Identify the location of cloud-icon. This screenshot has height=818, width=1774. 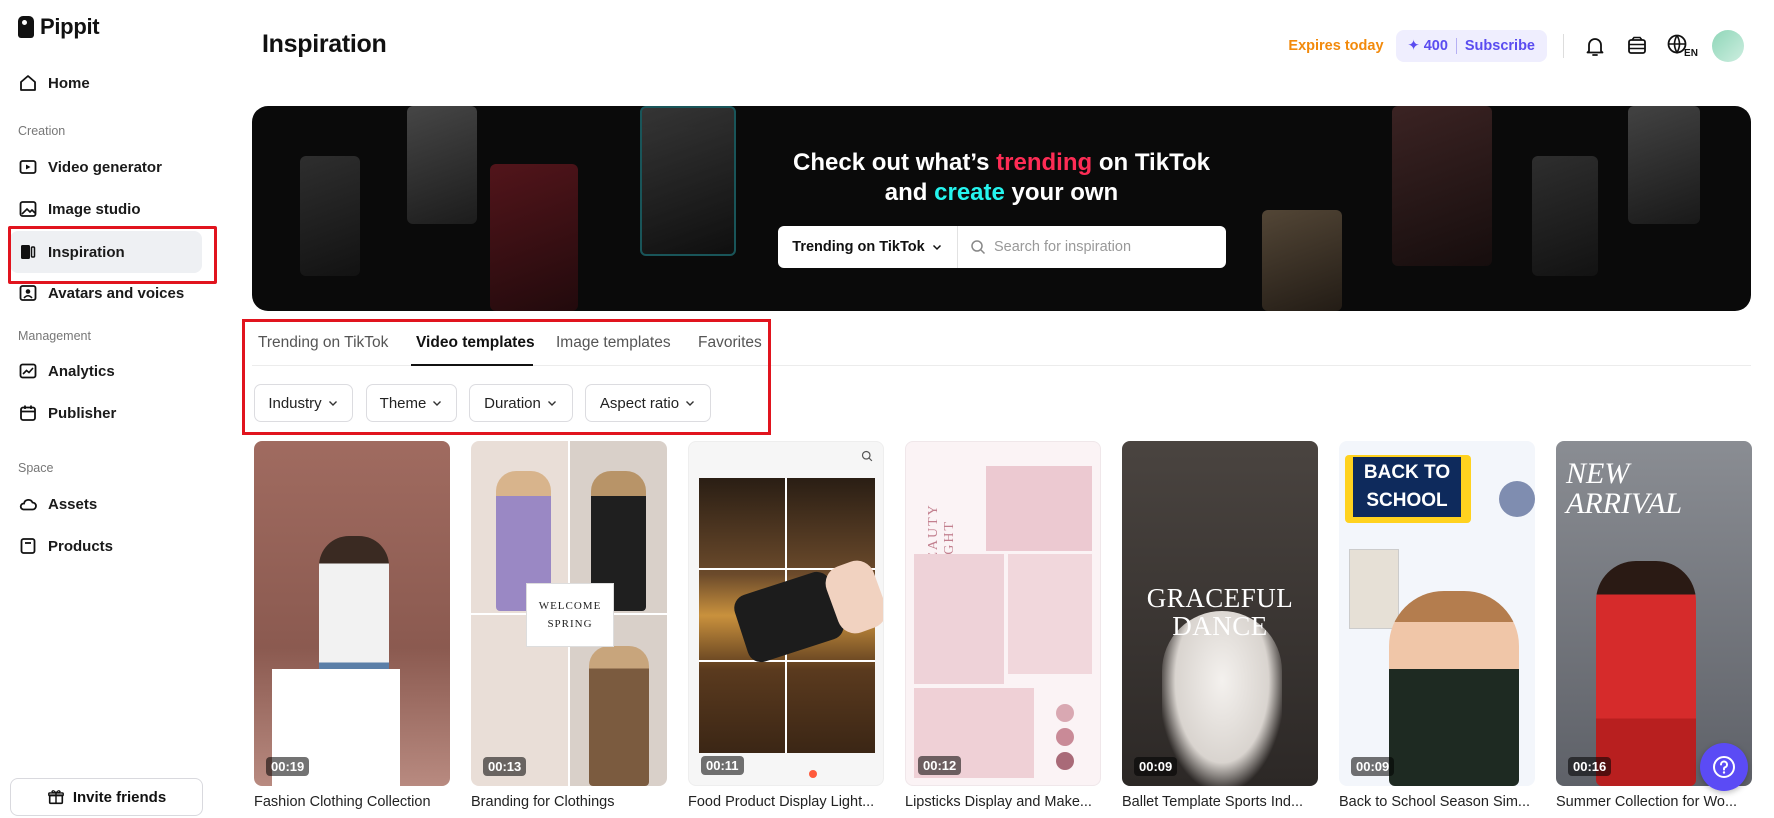
(28, 504).